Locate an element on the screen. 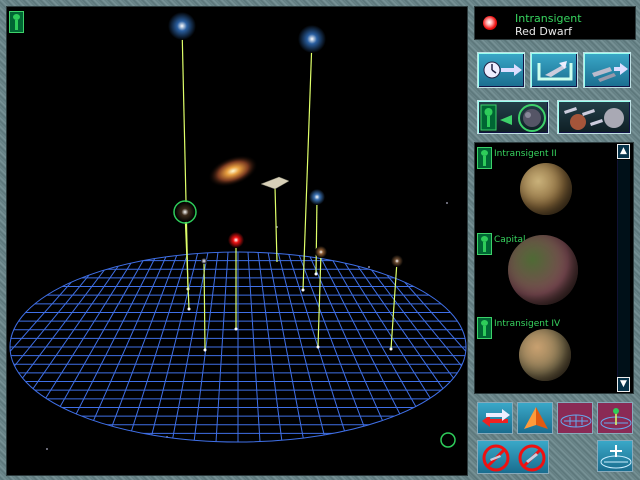 The height and width of the screenshot is (480, 640). planet-name: Intransigent II is located at coordinates (525, 154).